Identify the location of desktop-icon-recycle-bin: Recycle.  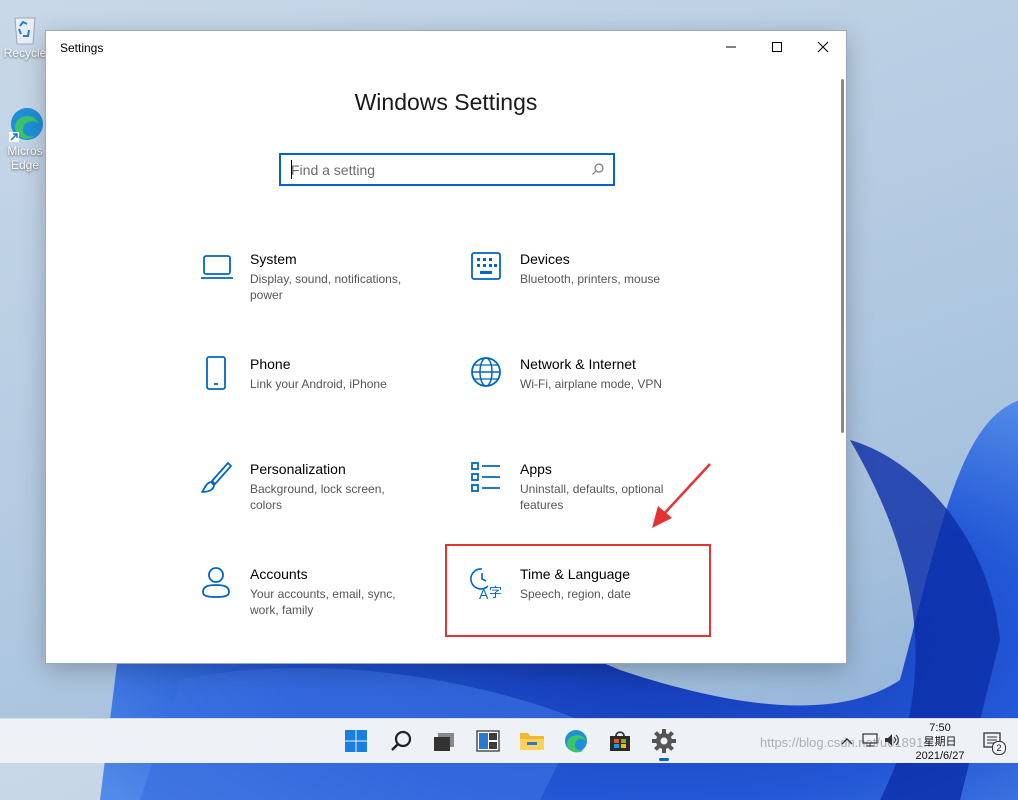
(25, 36).